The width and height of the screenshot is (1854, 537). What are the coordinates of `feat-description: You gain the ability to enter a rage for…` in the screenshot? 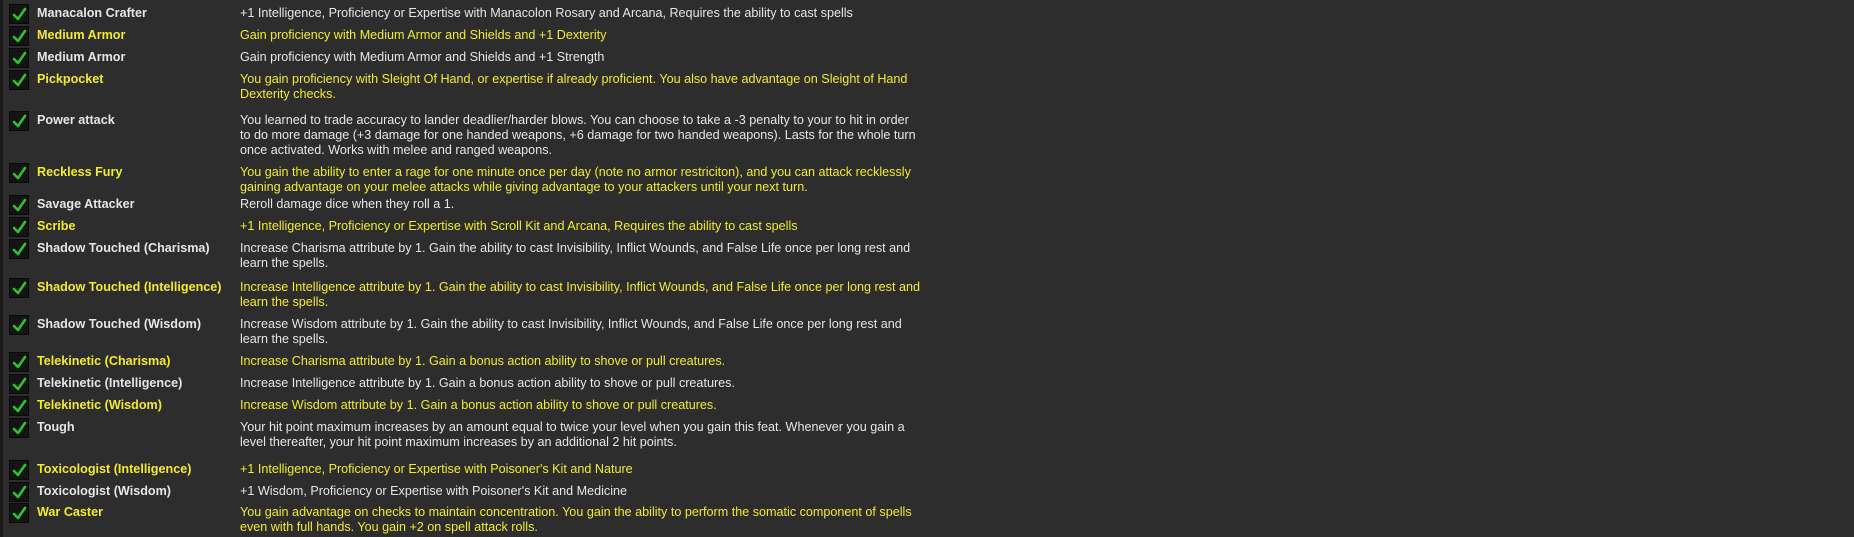 It's located at (575, 179).